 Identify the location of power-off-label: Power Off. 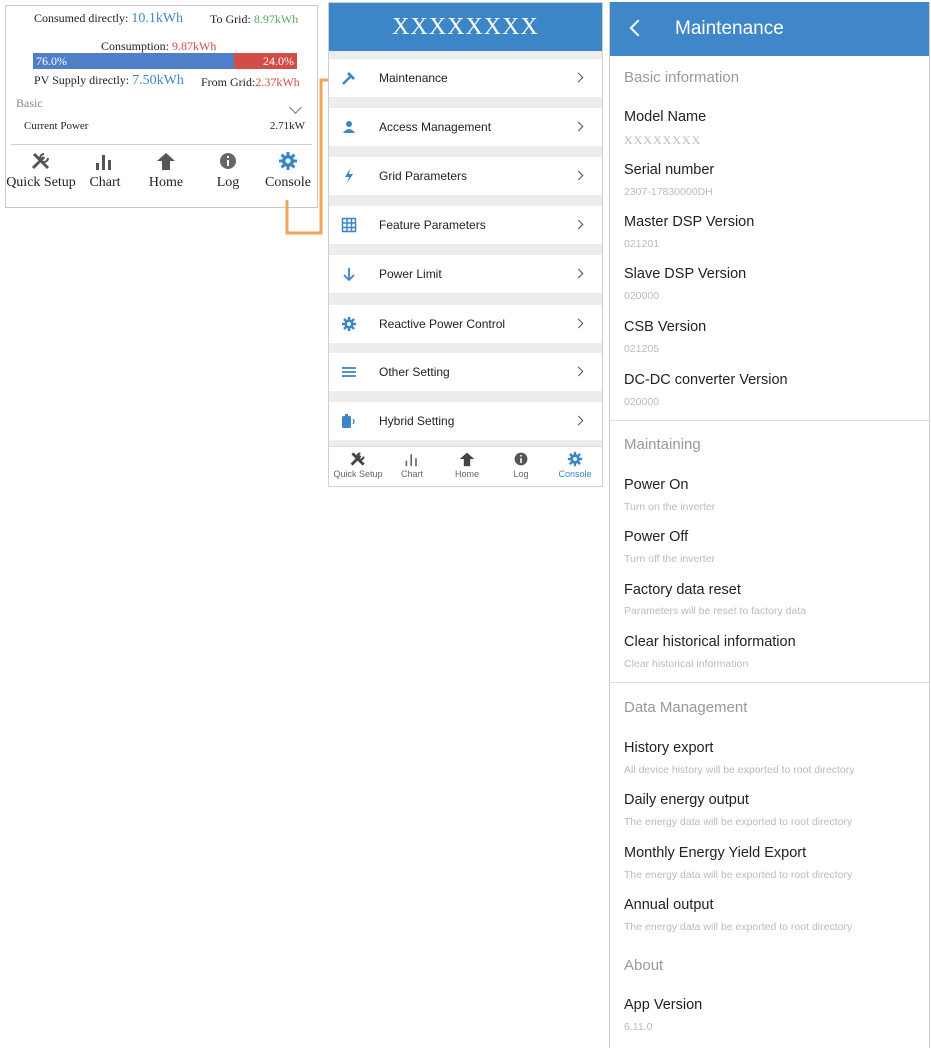
(656, 537).